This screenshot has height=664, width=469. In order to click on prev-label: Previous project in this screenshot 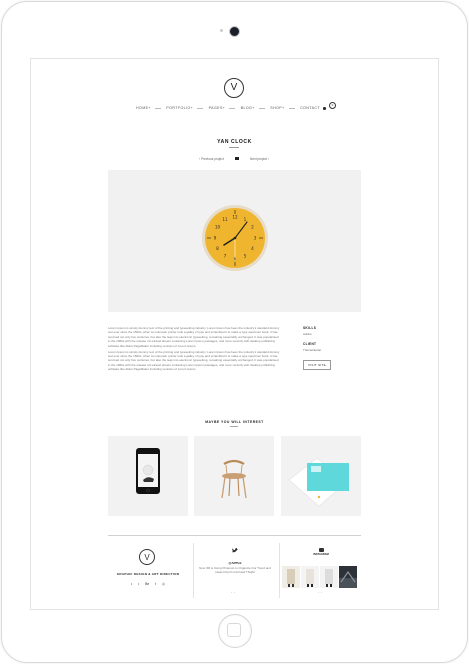, I will do `click(212, 158)`.